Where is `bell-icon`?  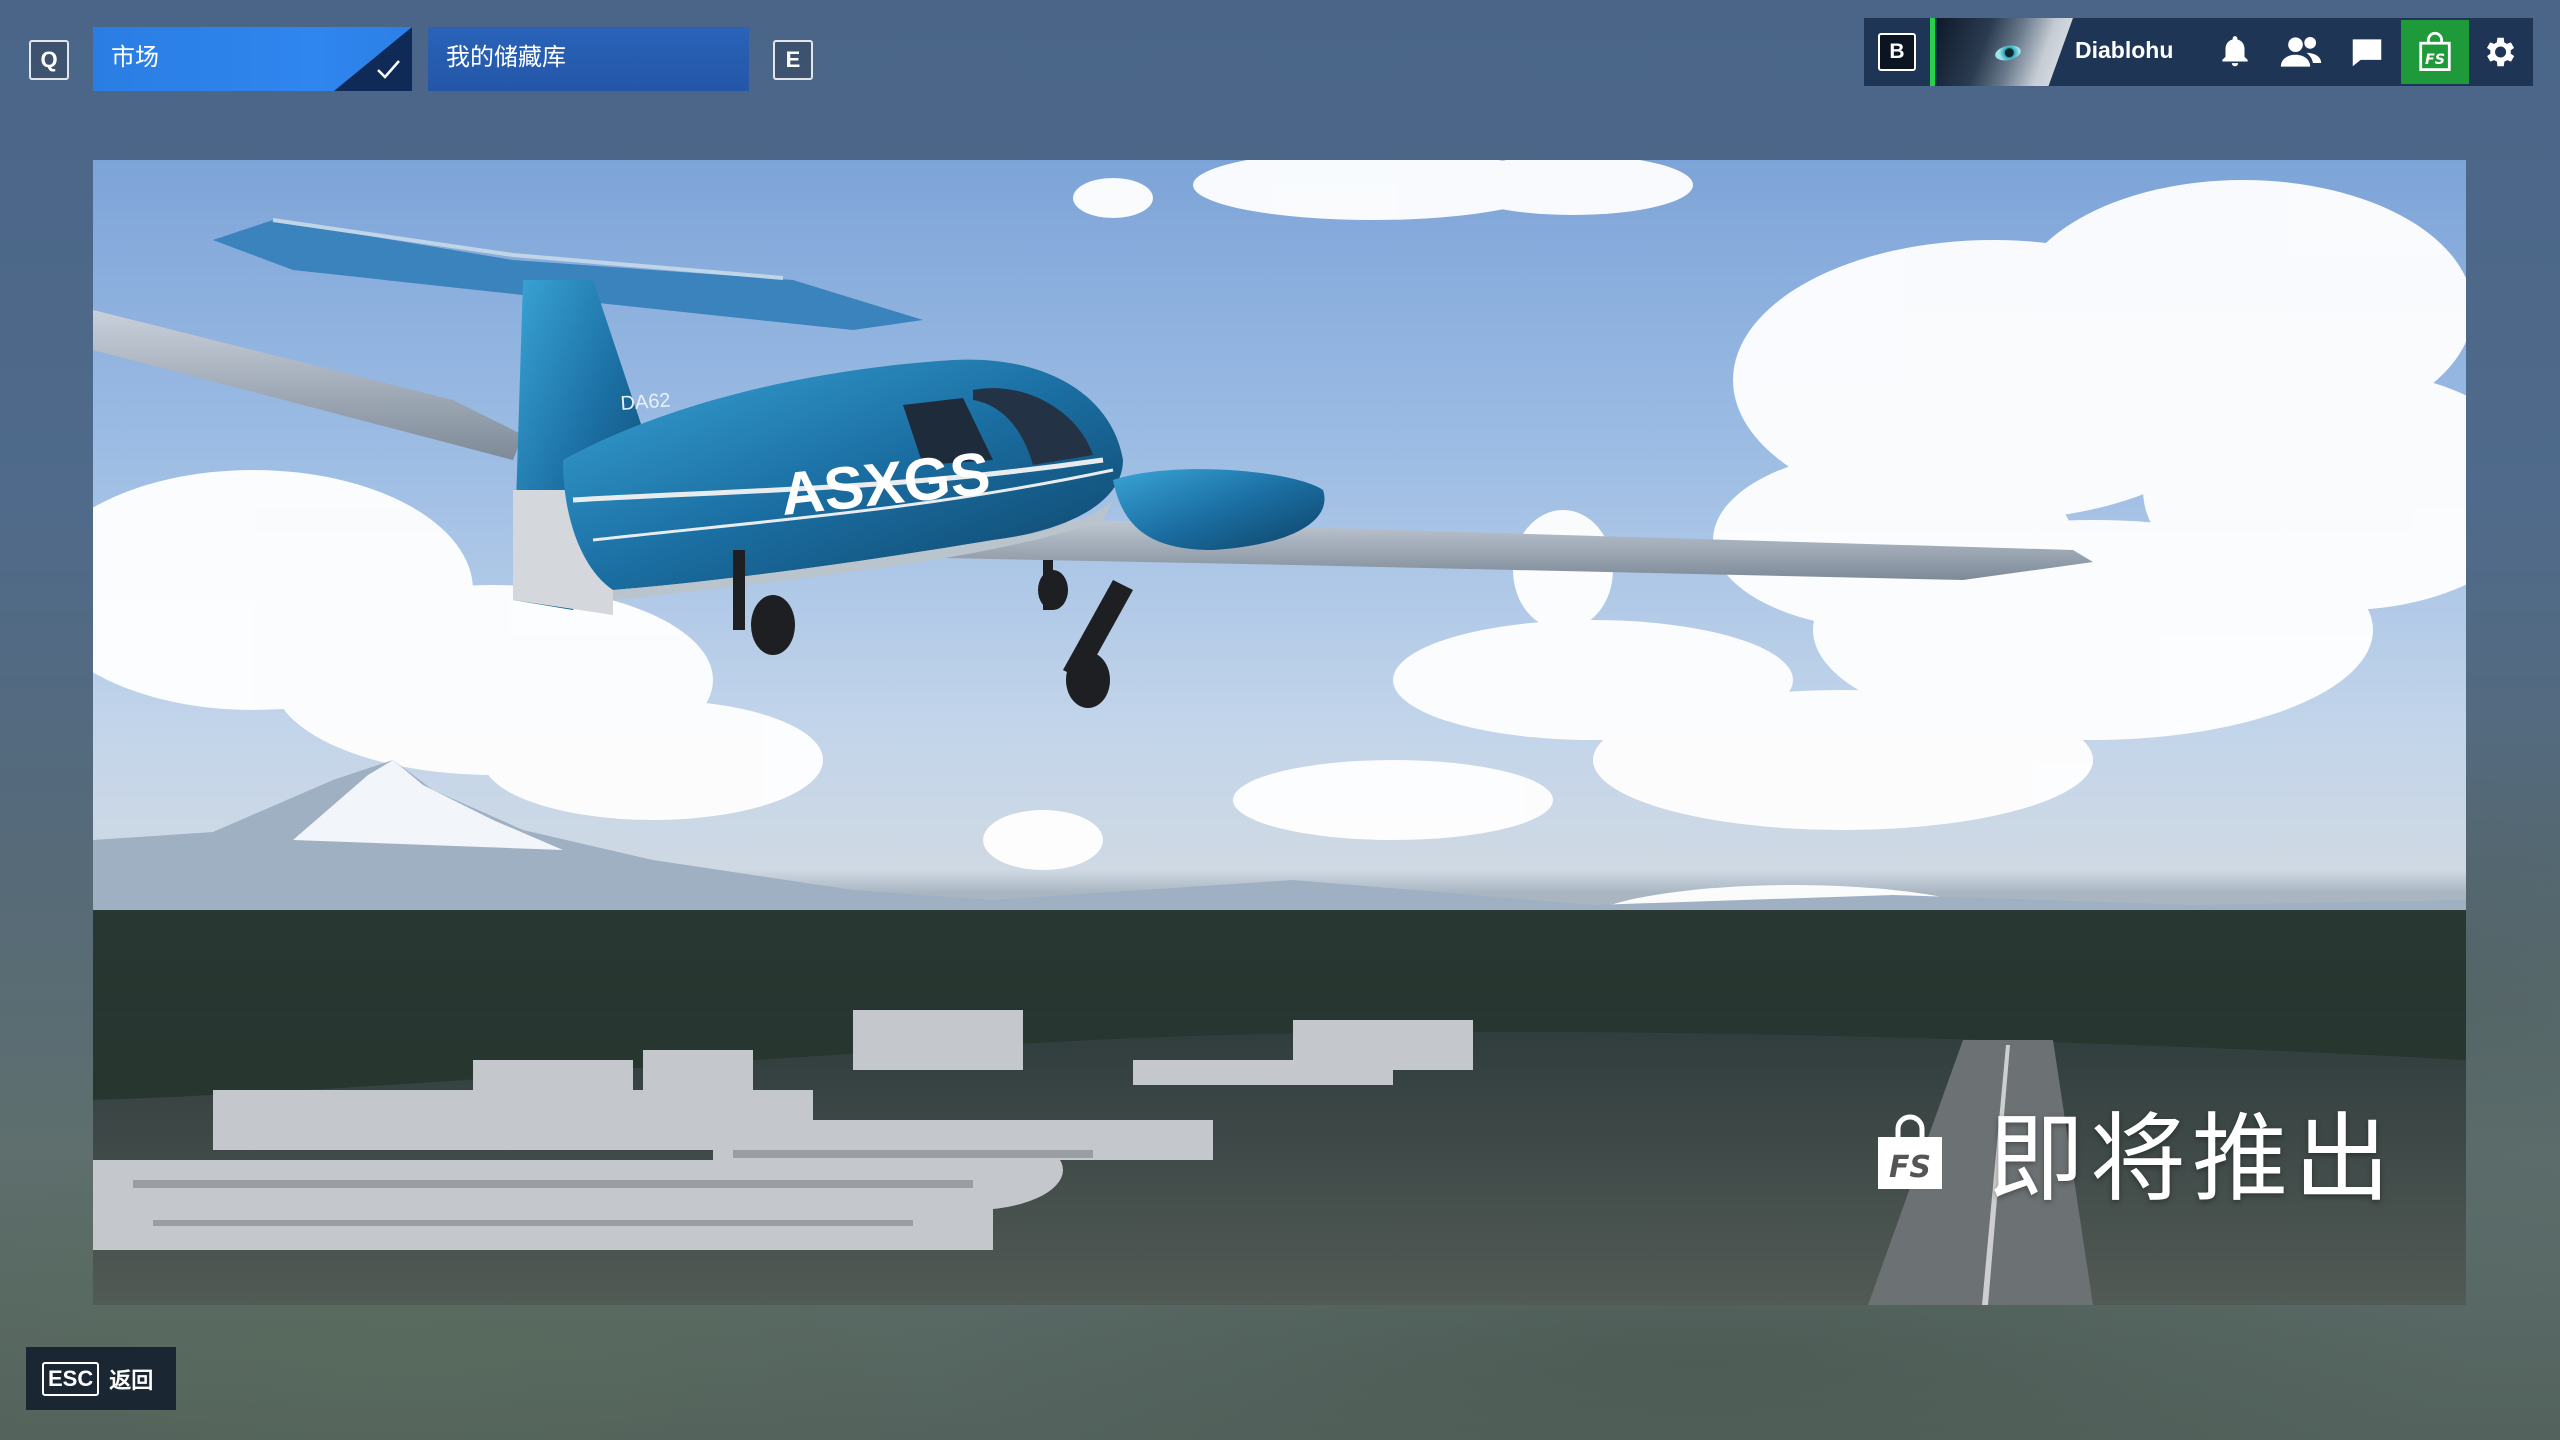
bell-icon is located at coordinates (2235, 52).